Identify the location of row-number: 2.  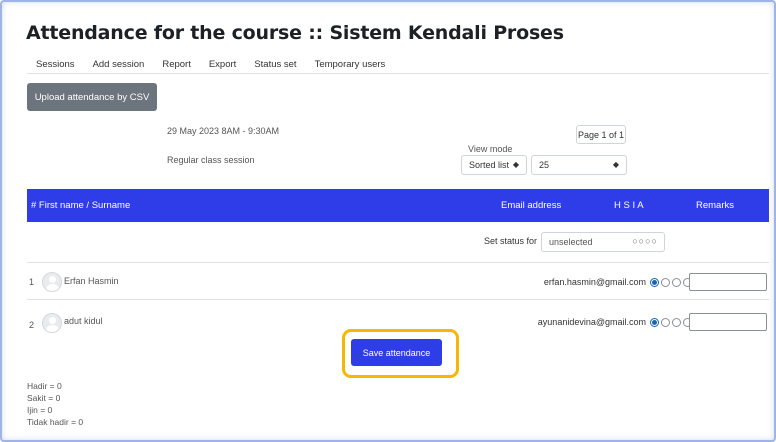
(32, 325).